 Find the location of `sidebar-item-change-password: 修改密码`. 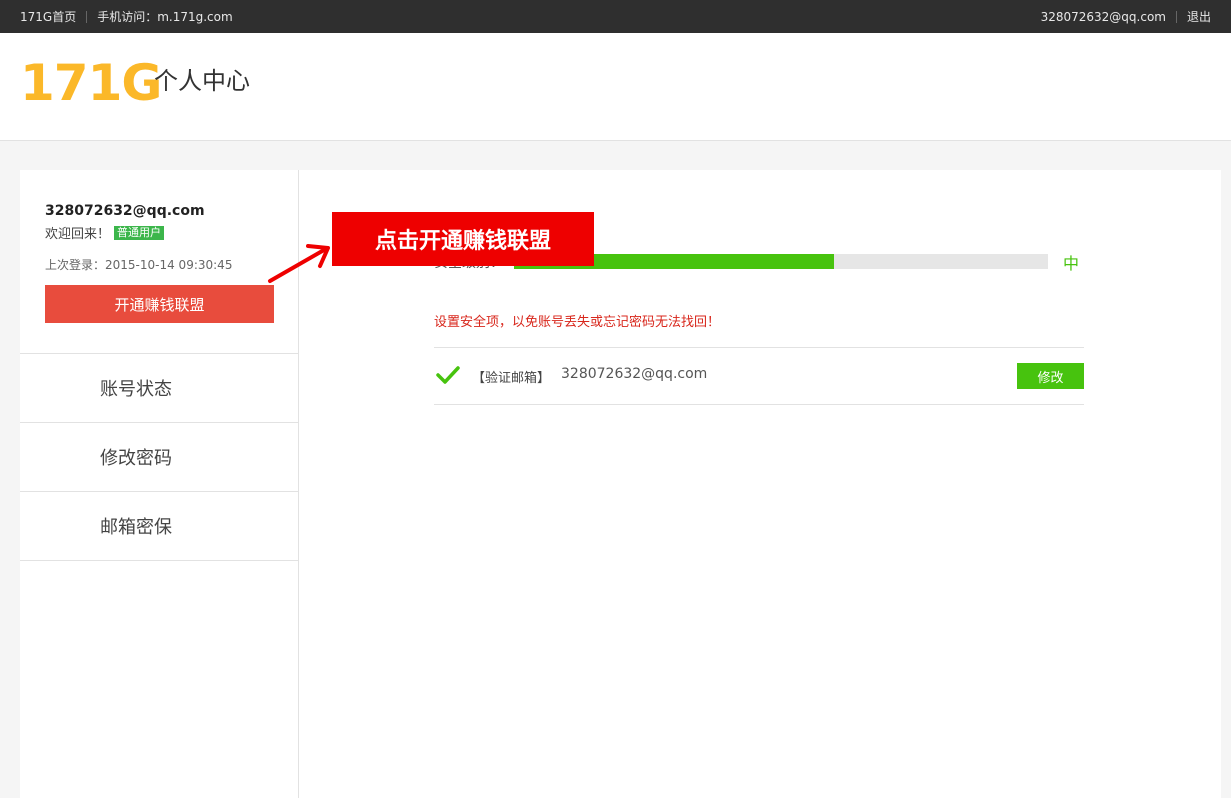

sidebar-item-change-password: 修改密码 is located at coordinates (159, 457).